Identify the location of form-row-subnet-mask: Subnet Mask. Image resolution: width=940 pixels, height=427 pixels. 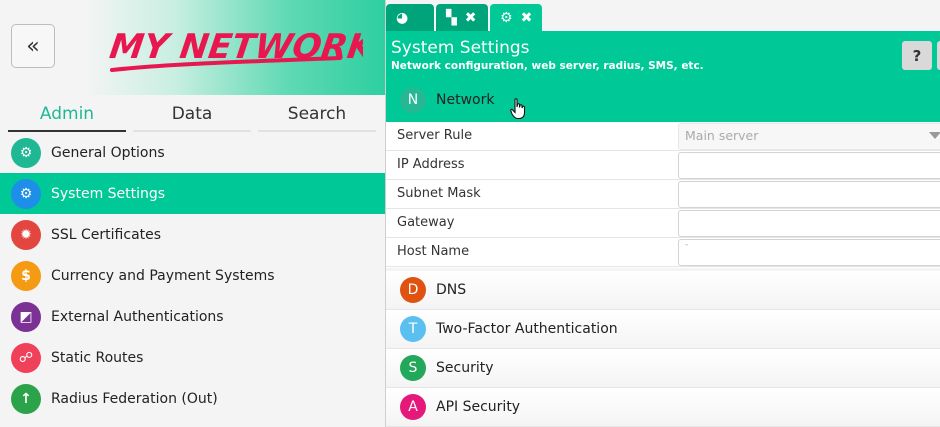
(663, 194).